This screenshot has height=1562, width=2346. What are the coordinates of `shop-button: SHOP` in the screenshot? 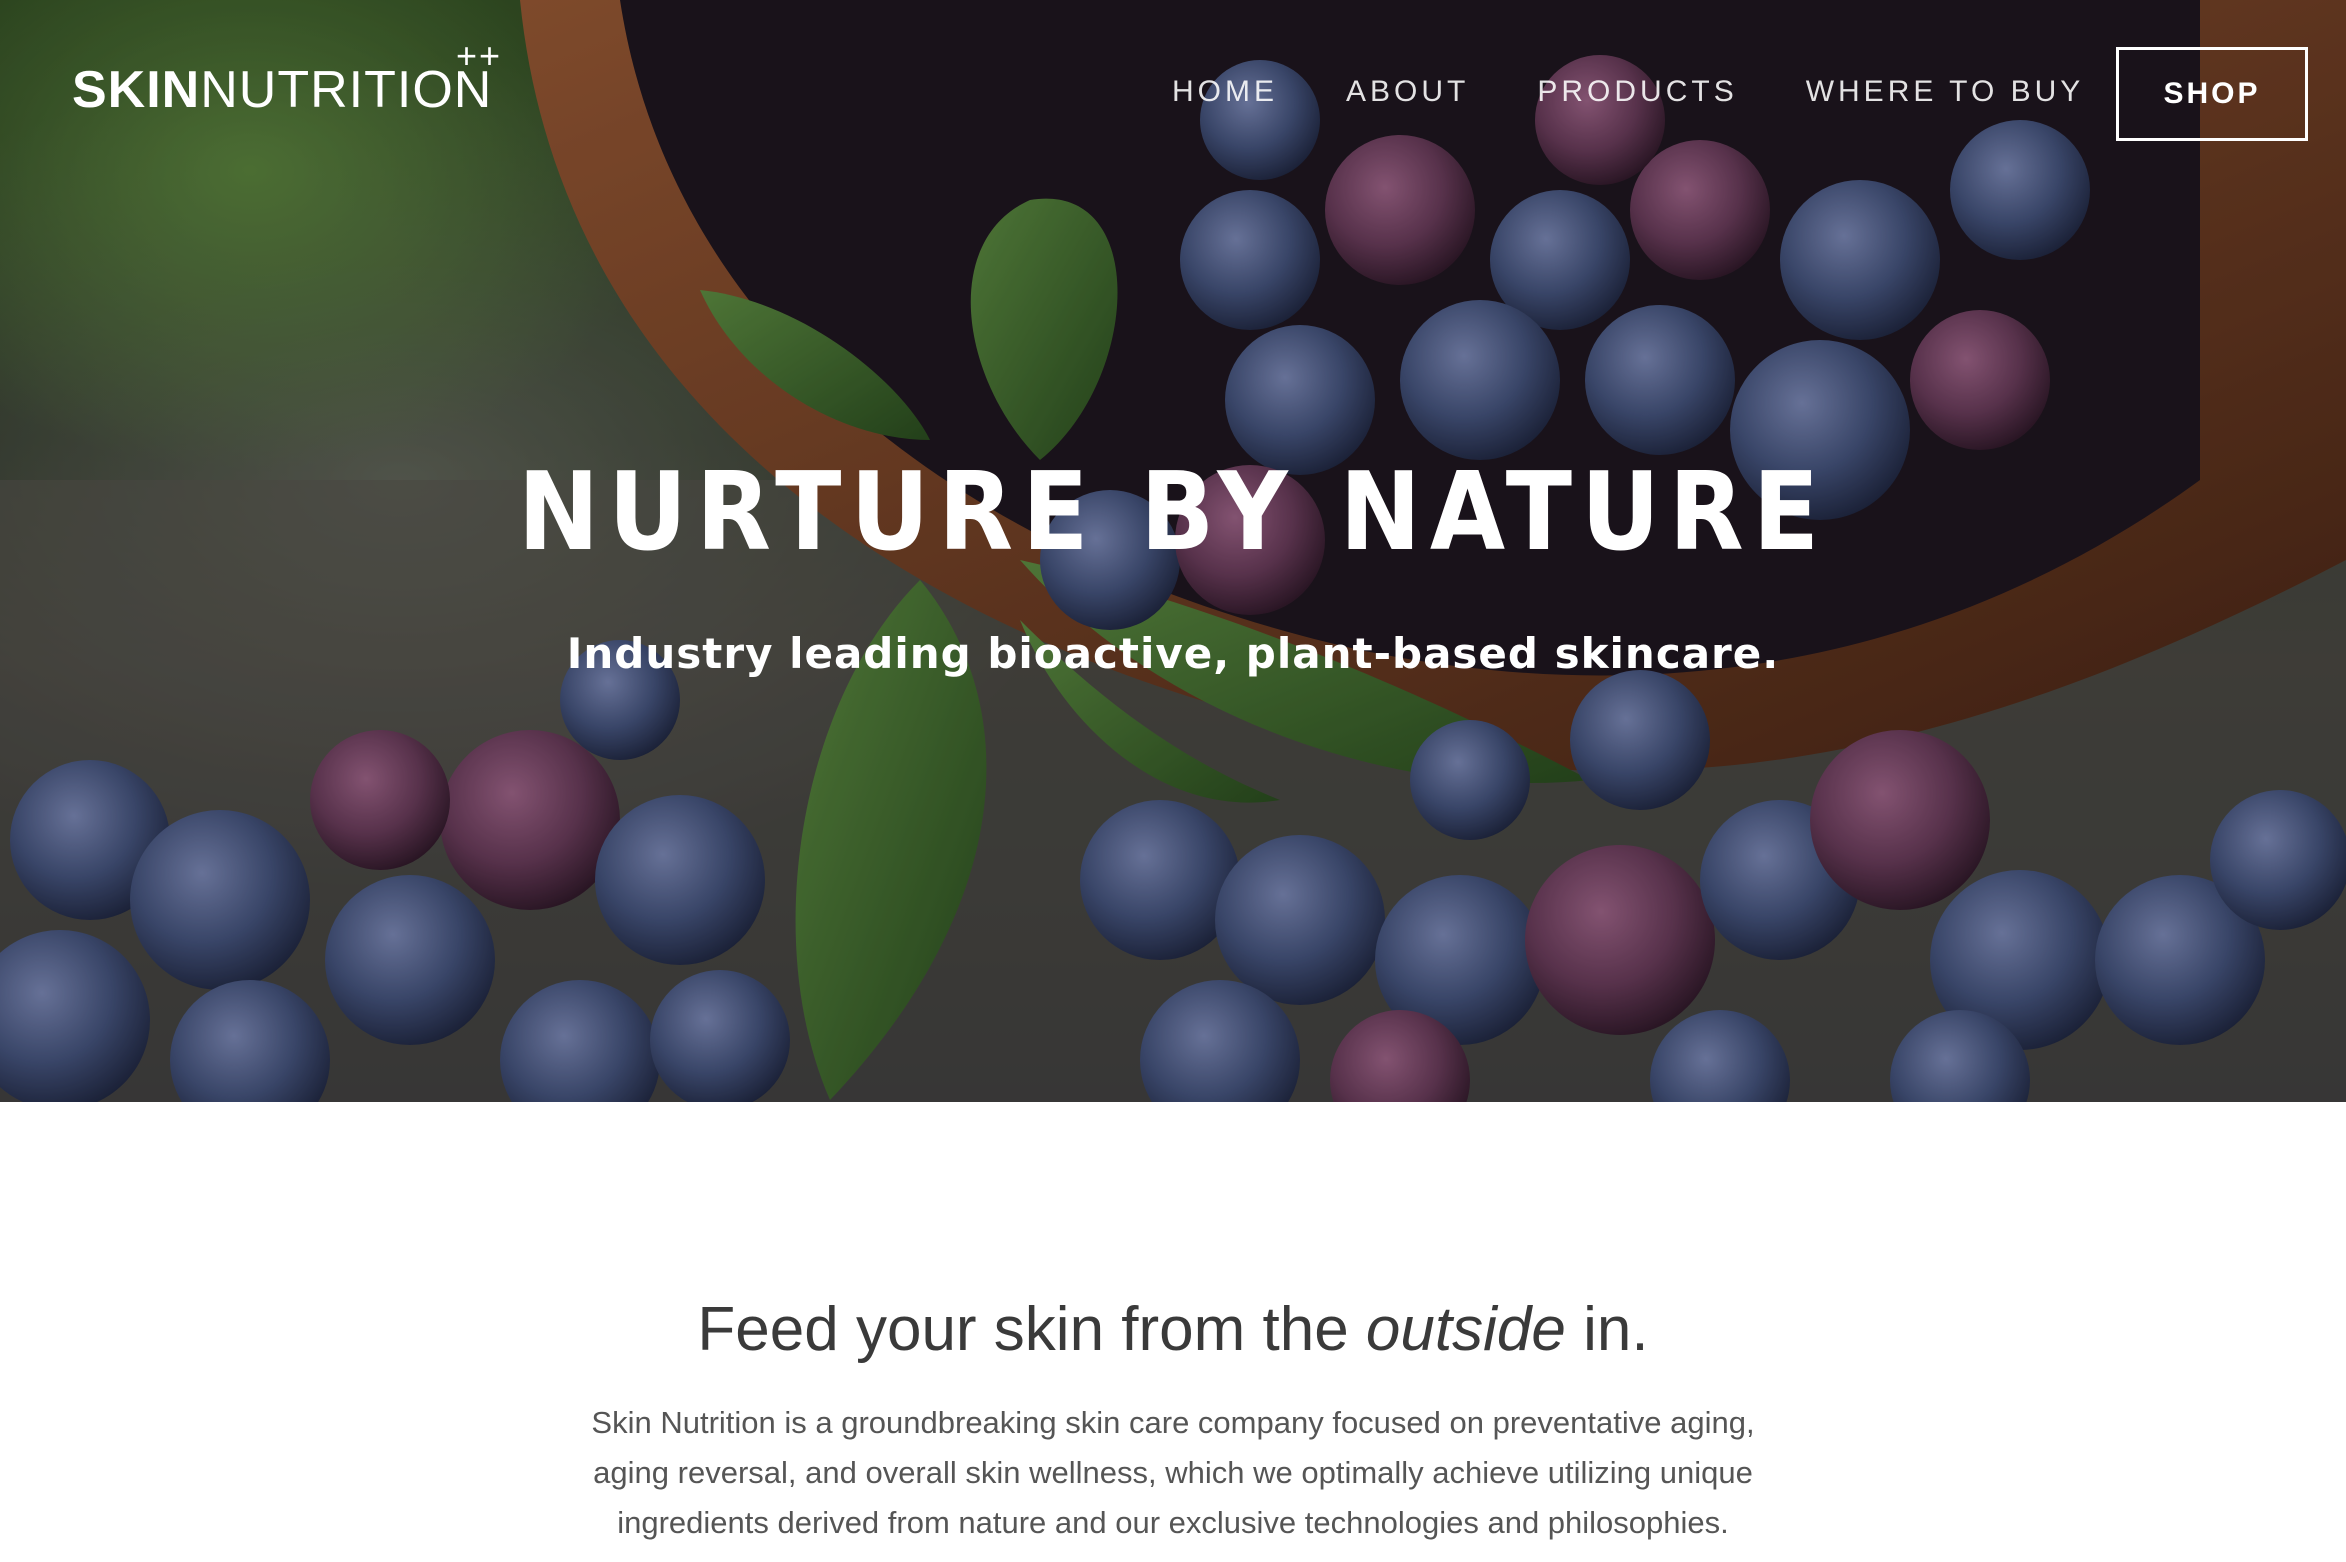 It's located at (2212, 94).